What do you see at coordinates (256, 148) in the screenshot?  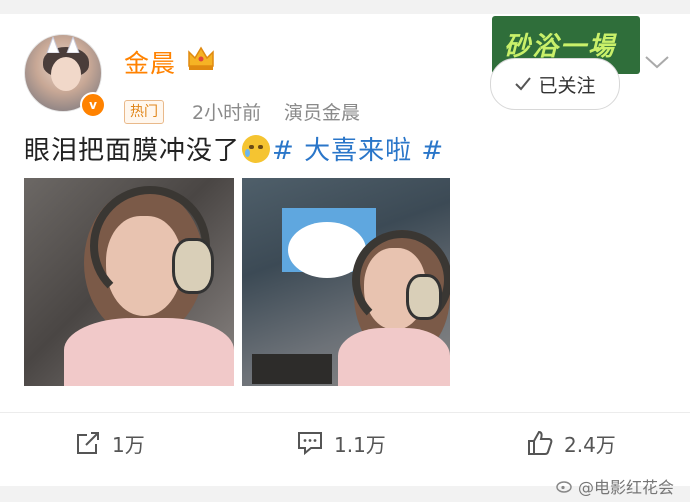 I see `crying-face-icon` at bounding box center [256, 148].